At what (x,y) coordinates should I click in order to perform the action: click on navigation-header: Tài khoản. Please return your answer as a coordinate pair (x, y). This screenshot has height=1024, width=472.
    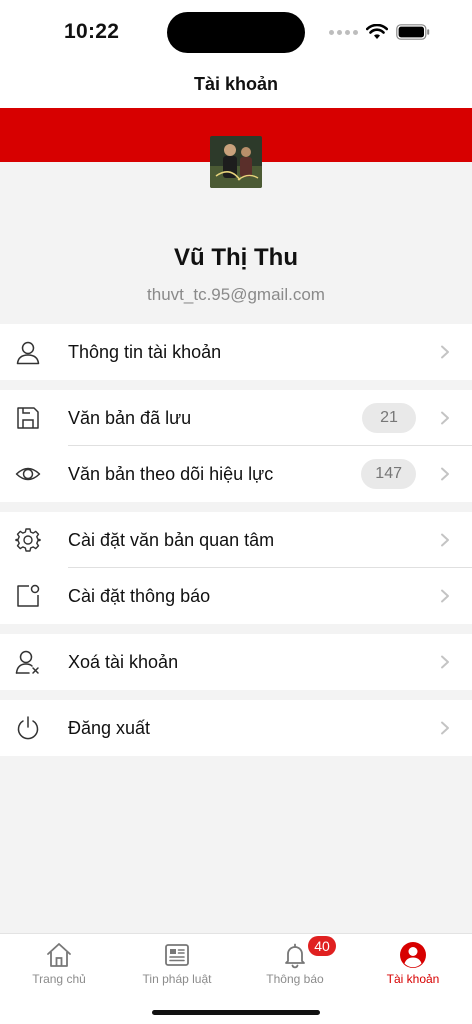
    Looking at the image, I should click on (236, 86).